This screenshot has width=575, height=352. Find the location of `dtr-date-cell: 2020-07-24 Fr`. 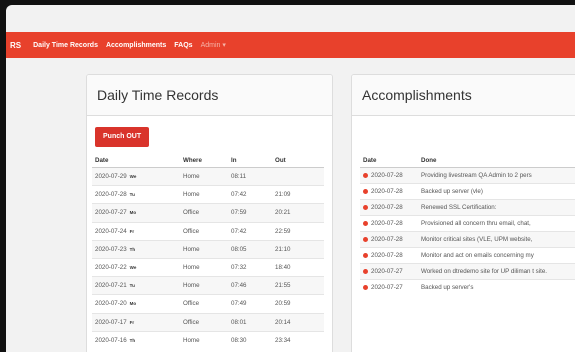

dtr-date-cell: 2020-07-24 Fr is located at coordinates (136, 231).